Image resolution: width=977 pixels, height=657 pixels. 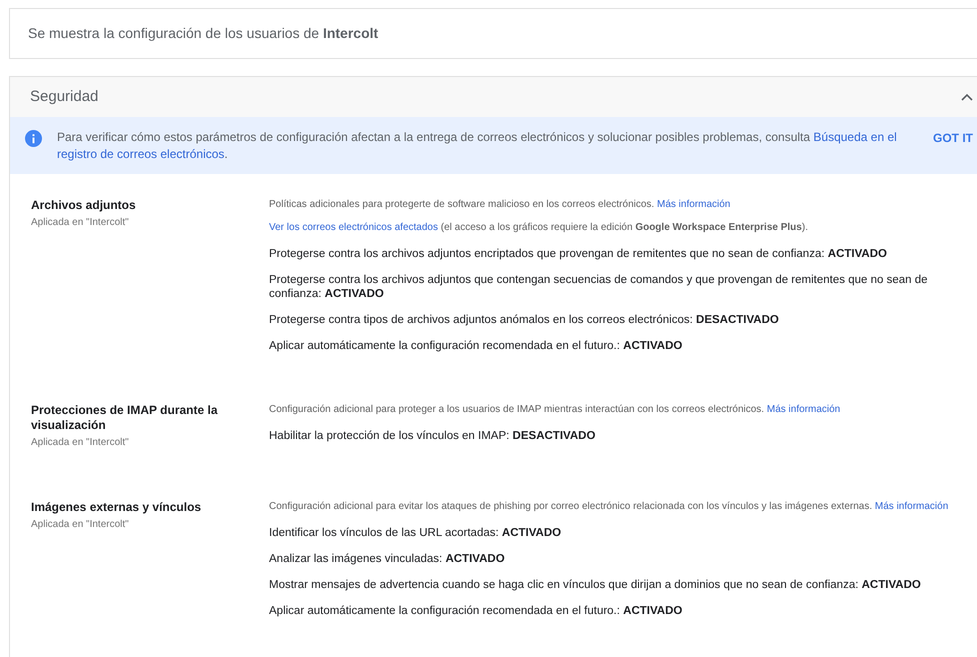 I want to click on setting-text: Protegerse contra tipos de archivos adjuntos anómalos en los correos electrónicos: DESACTIVADO, so click(x=524, y=320).